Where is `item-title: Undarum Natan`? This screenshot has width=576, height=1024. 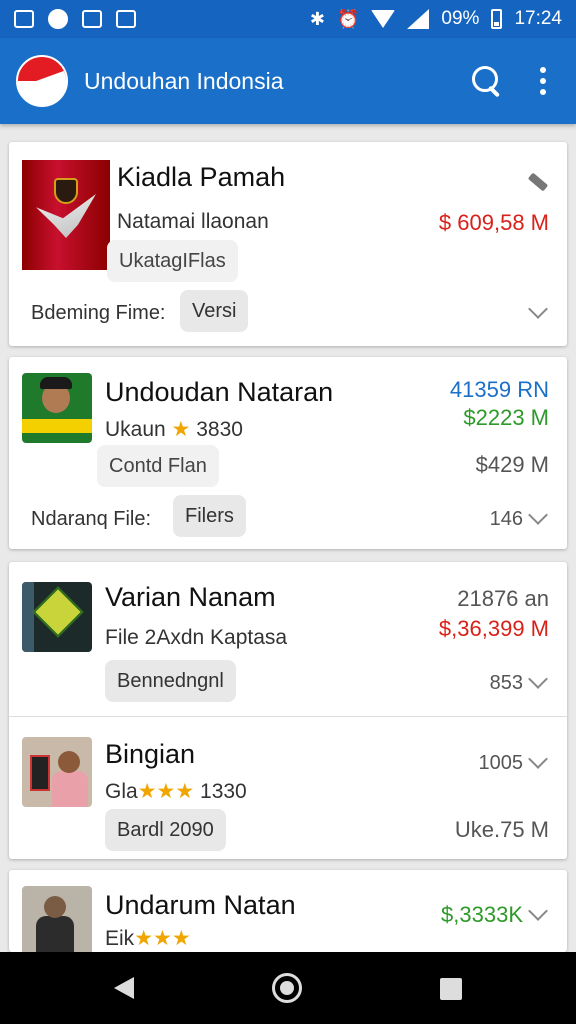
item-title: Undarum Natan is located at coordinates (200, 905).